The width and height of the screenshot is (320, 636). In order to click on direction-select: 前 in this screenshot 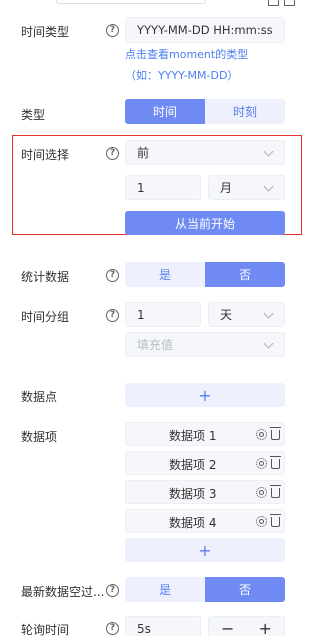, I will do `click(205, 152)`.